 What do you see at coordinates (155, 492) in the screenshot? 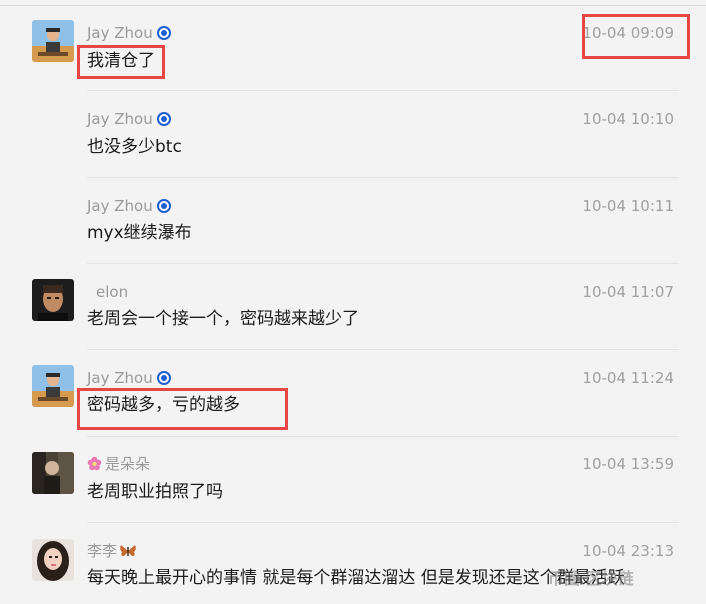
I see `message-text: 老周职业拍照了吗` at bounding box center [155, 492].